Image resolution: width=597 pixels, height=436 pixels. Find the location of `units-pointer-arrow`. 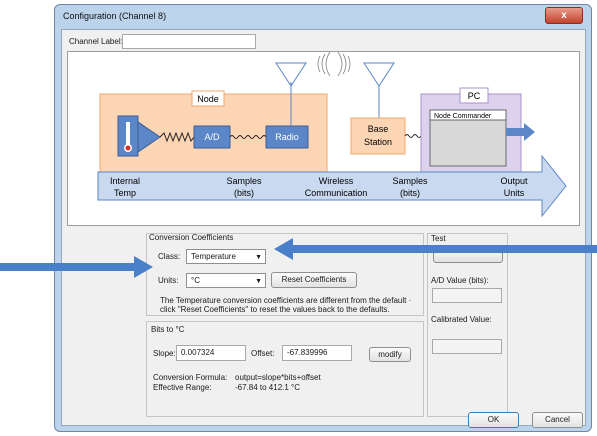

units-pointer-arrow is located at coordinates (76, 267).